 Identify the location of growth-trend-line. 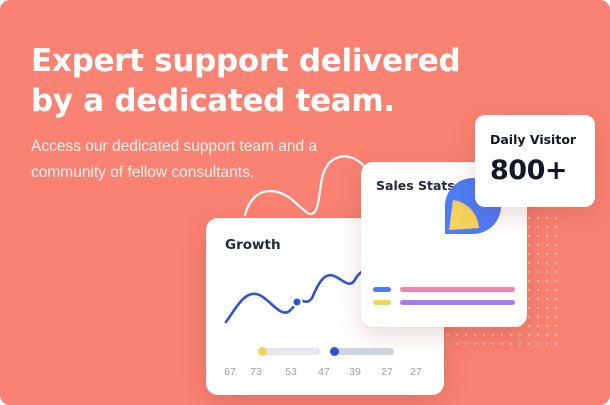
(295, 296).